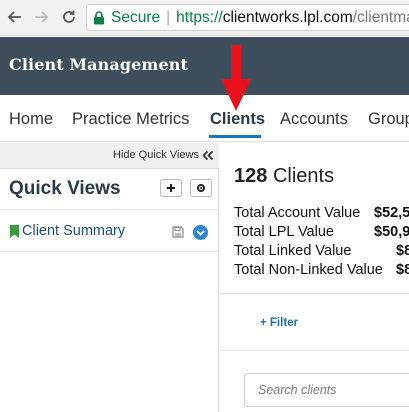  I want to click on search-input, so click(327, 390).